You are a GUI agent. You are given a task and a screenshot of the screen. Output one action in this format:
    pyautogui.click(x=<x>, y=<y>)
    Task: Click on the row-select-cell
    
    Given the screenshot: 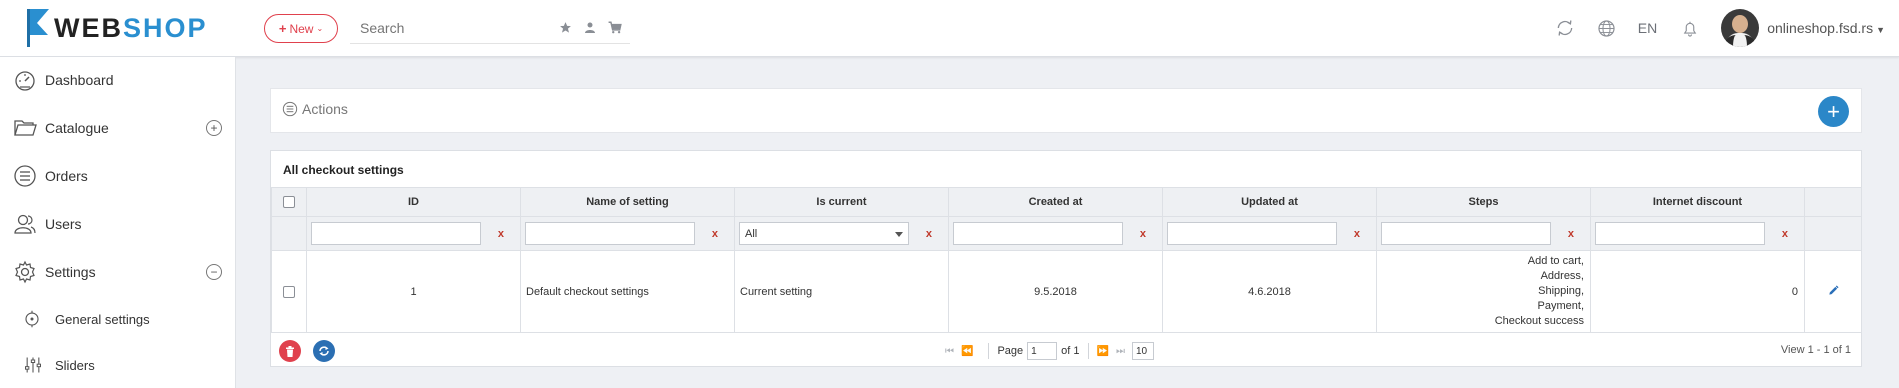 What is the action you would take?
    pyautogui.click(x=289, y=291)
    